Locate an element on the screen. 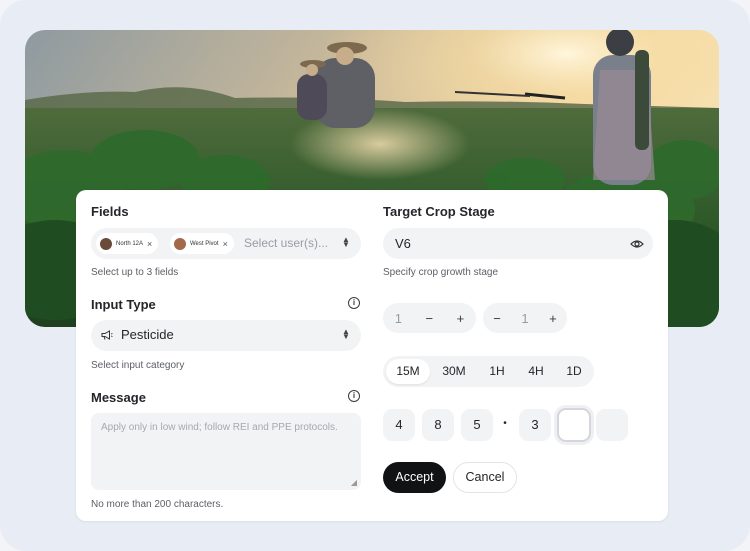 This screenshot has width=750, height=551. code-digit-input: 8 is located at coordinates (438, 425).